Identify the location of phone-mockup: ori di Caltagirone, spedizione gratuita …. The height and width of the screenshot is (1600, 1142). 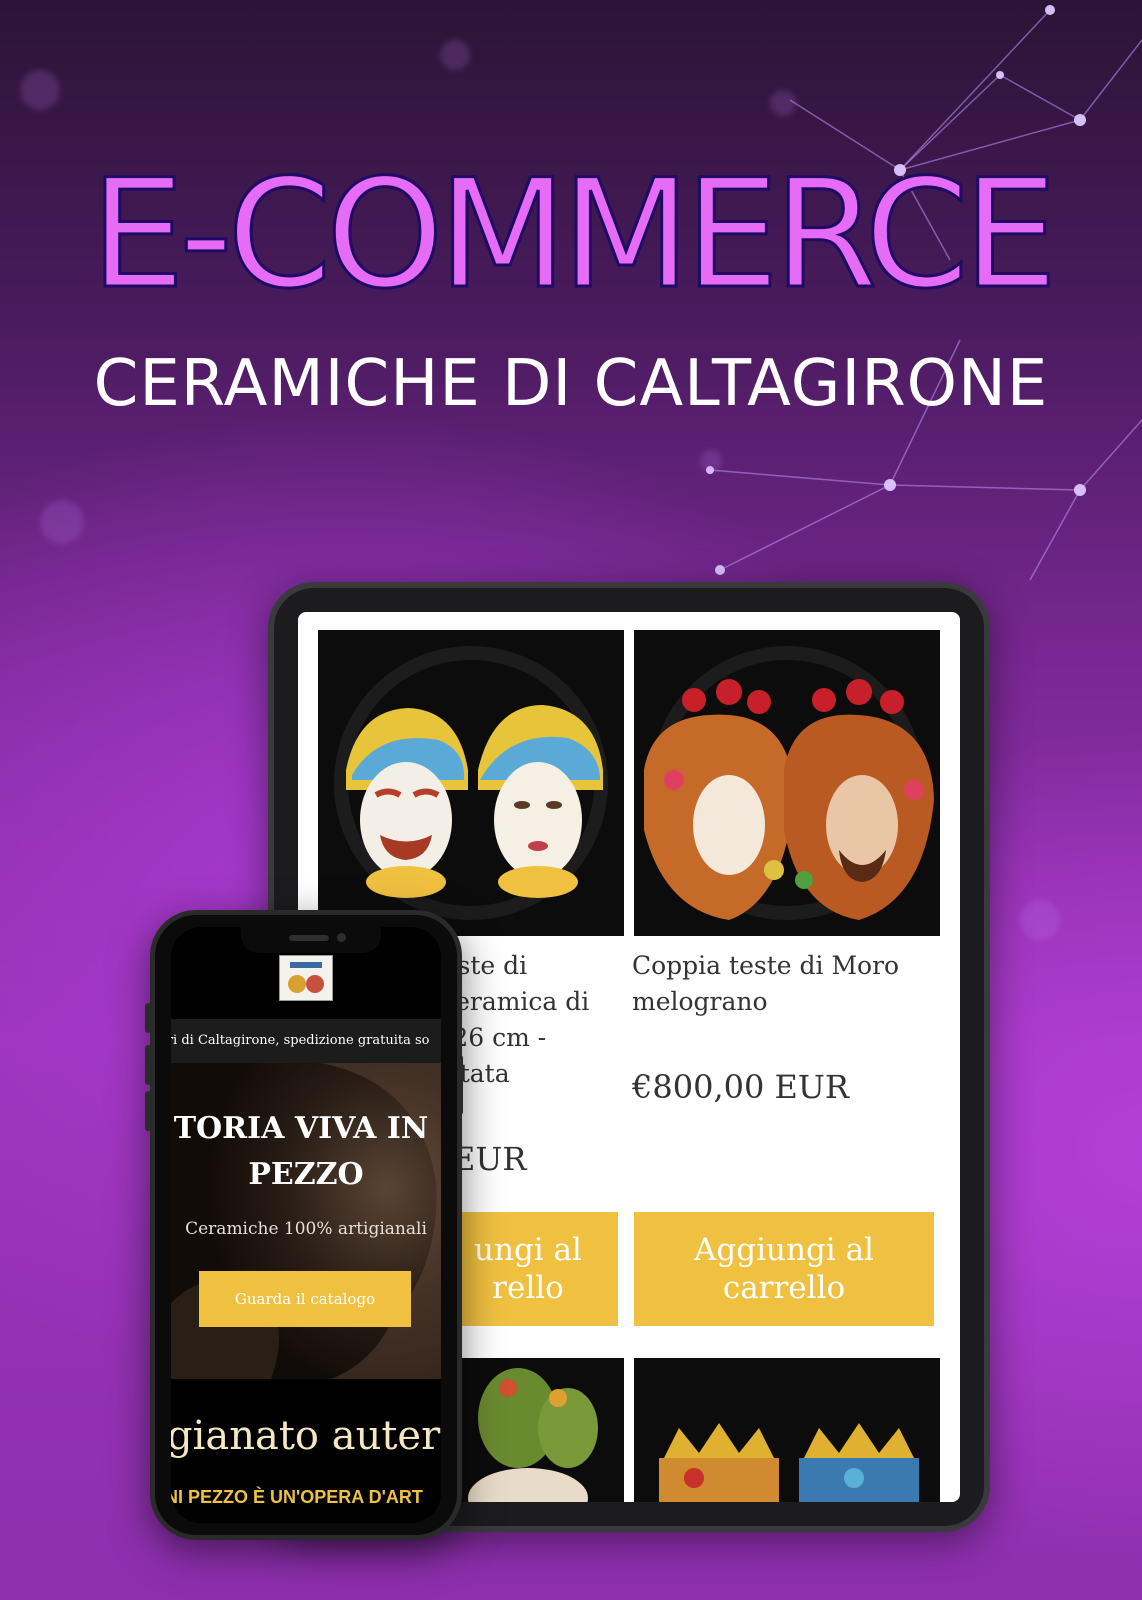
(304, 1225).